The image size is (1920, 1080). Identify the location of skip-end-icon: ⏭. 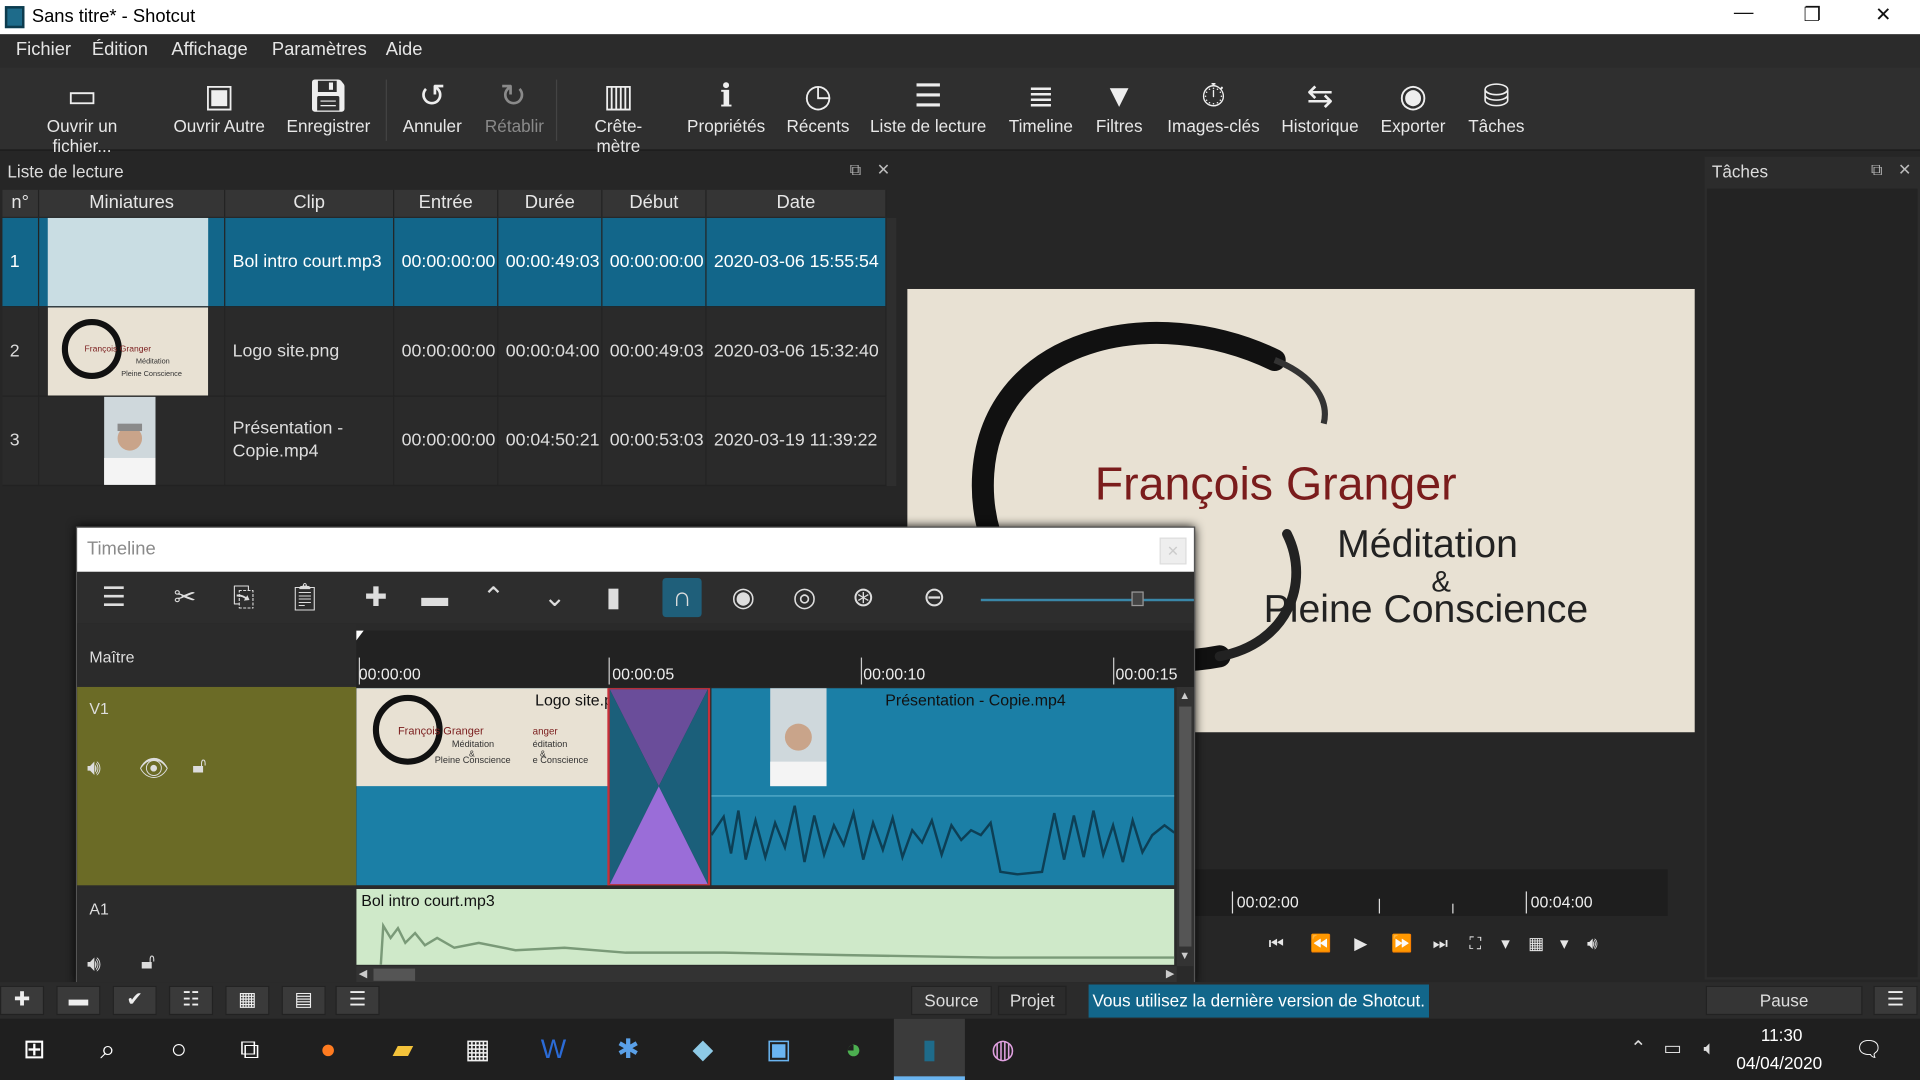
(1442, 943).